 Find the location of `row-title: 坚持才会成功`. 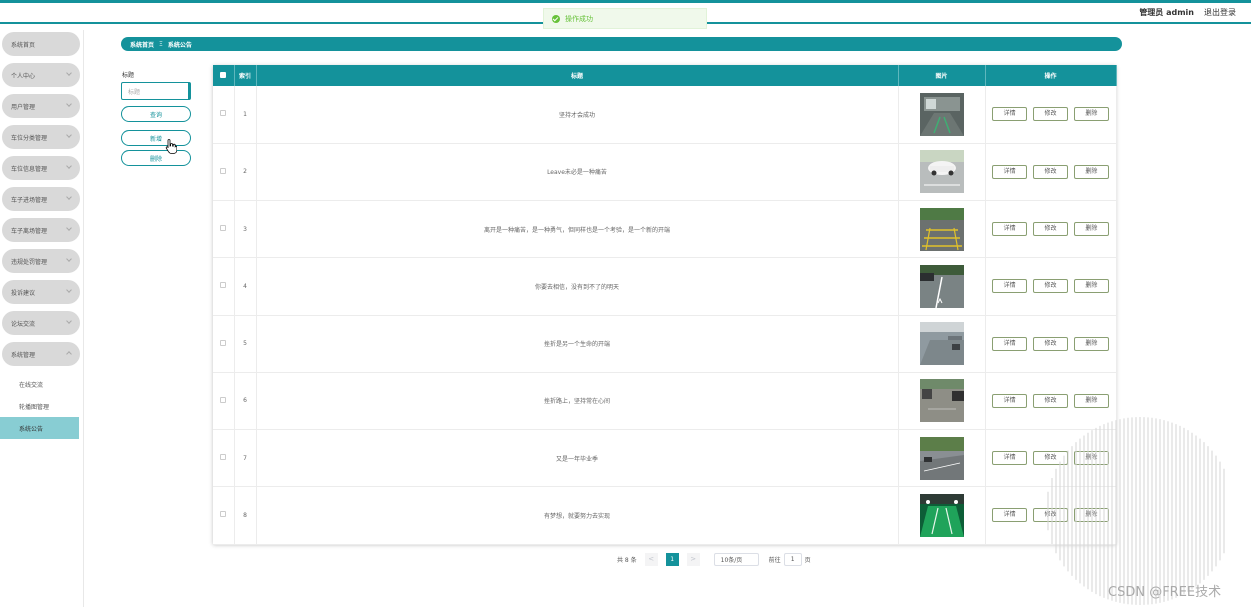

row-title: 坚持才会成功 is located at coordinates (577, 115).